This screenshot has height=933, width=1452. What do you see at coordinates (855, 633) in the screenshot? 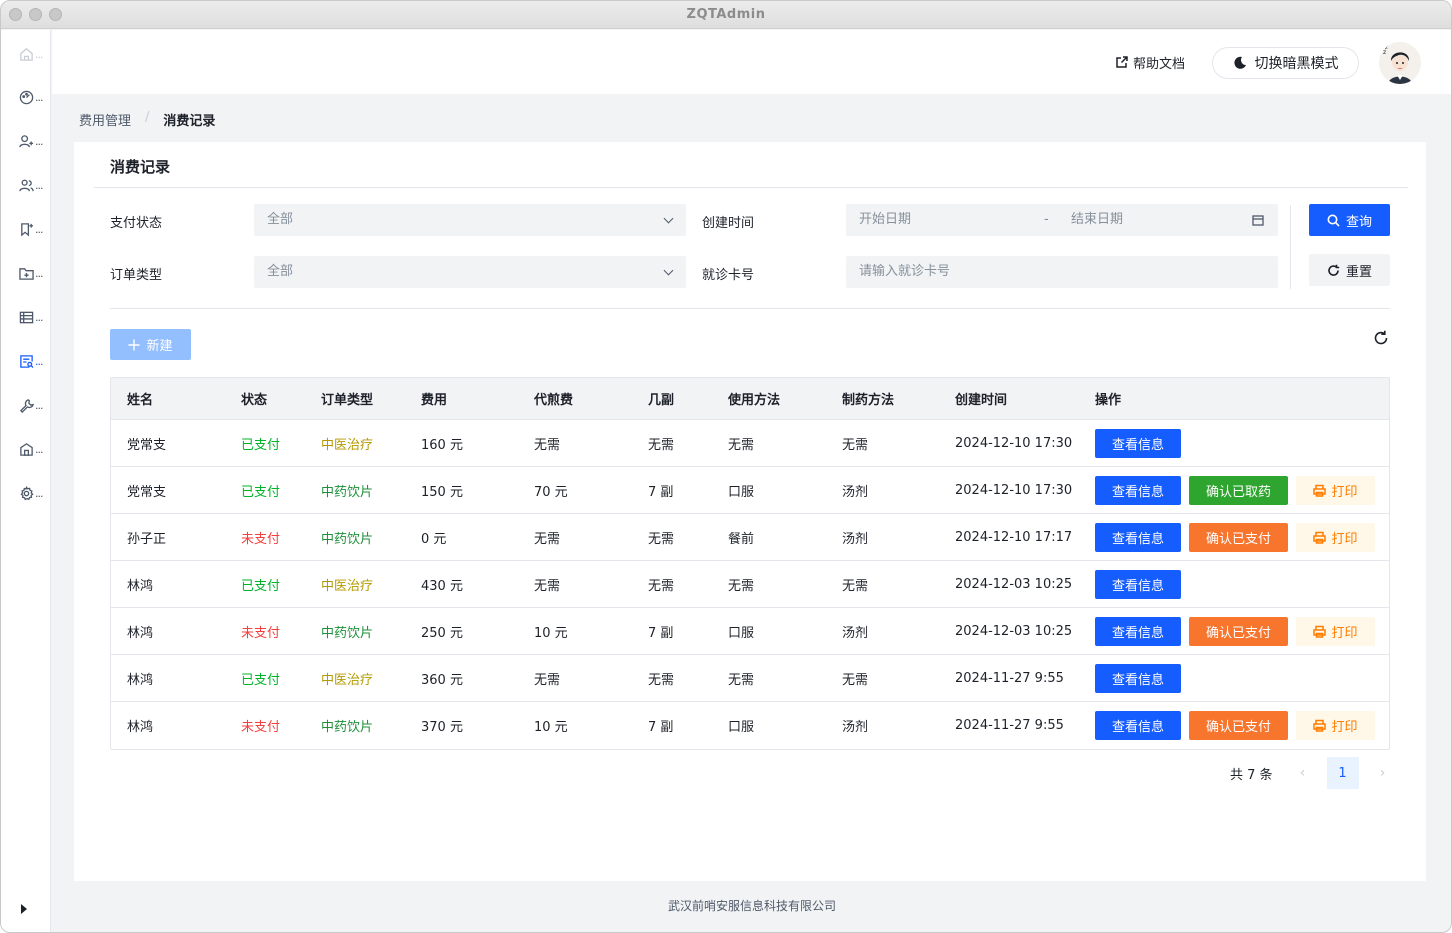
I see `method-cell: 汤剂` at bounding box center [855, 633].